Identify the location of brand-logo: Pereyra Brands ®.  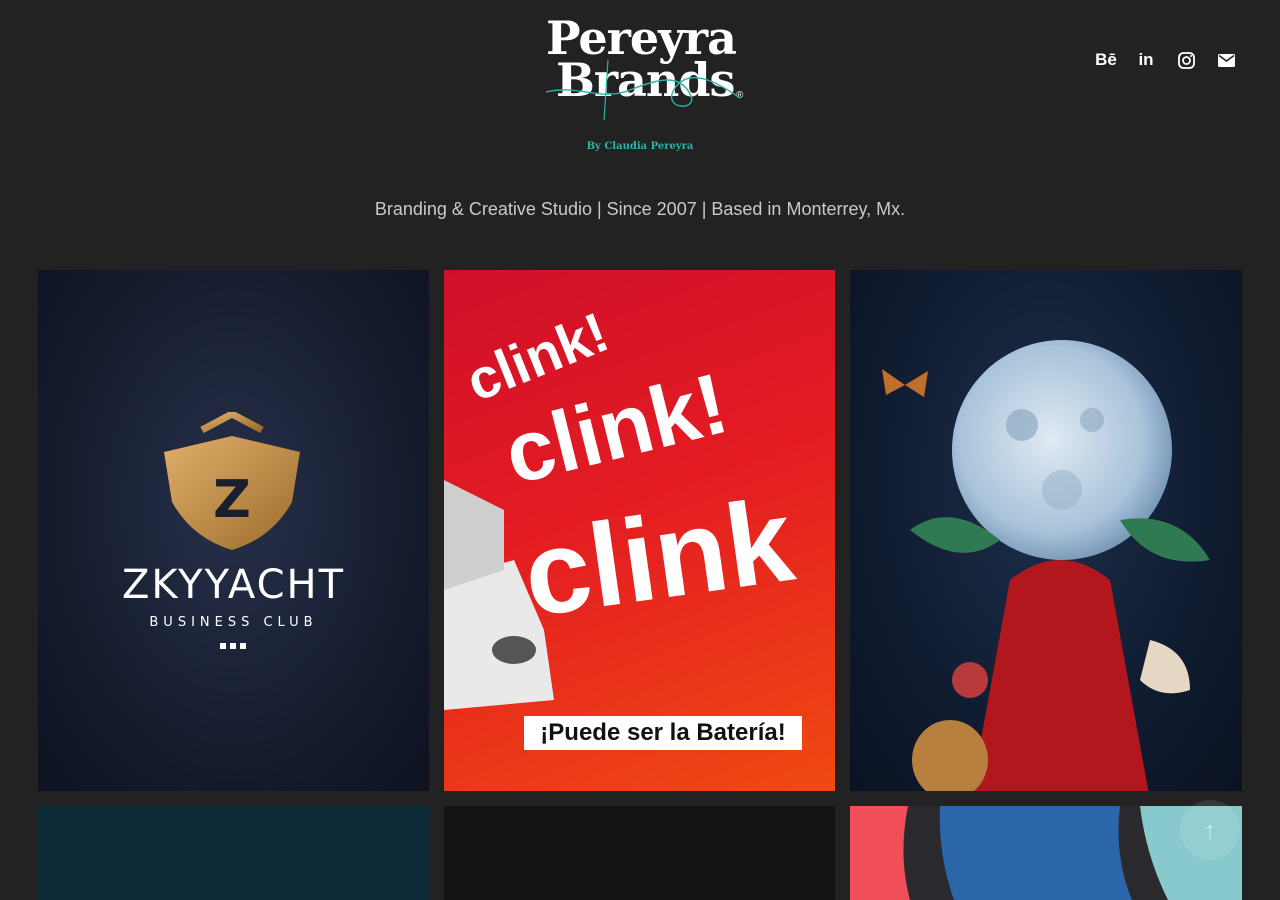
(645, 69).